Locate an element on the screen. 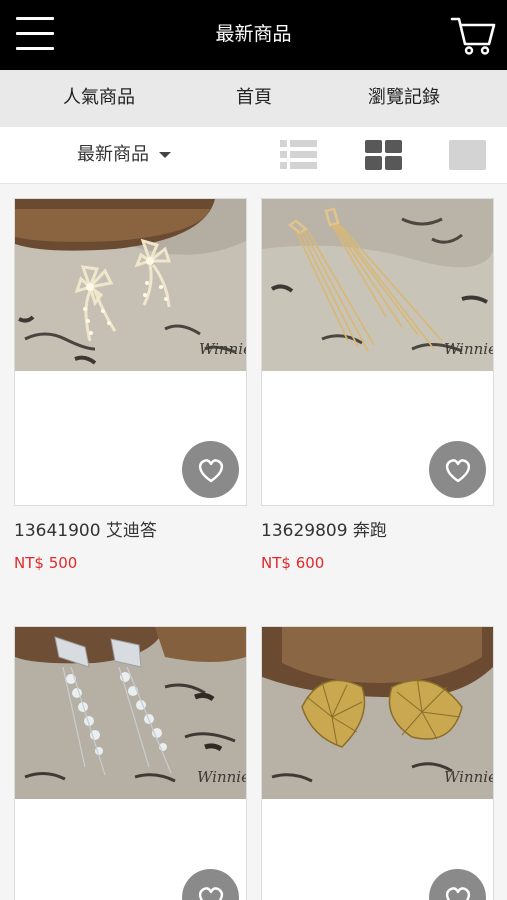 The image size is (507, 900). product-name: 13641900 艾迪答 is located at coordinates (85, 531).